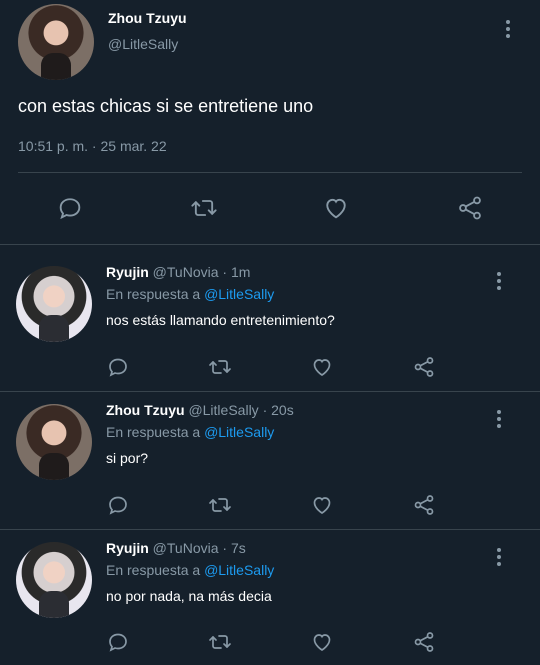 The image size is (540, 665). I want to click on reply-header: Zhou Tzuyu @LitleSally · 20s, so click(200, 410).